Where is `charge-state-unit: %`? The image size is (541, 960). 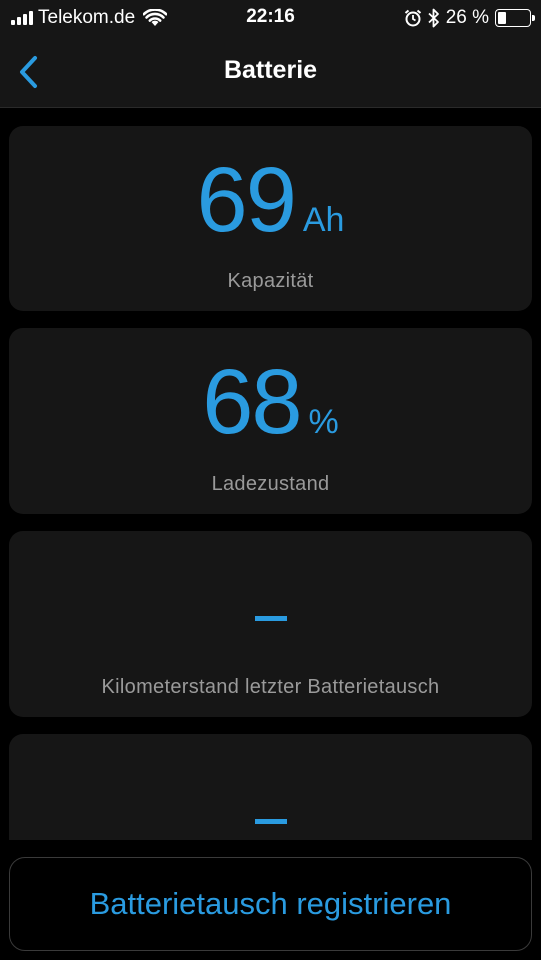
charge-state-unit: % is located at coordinates (323, 422).